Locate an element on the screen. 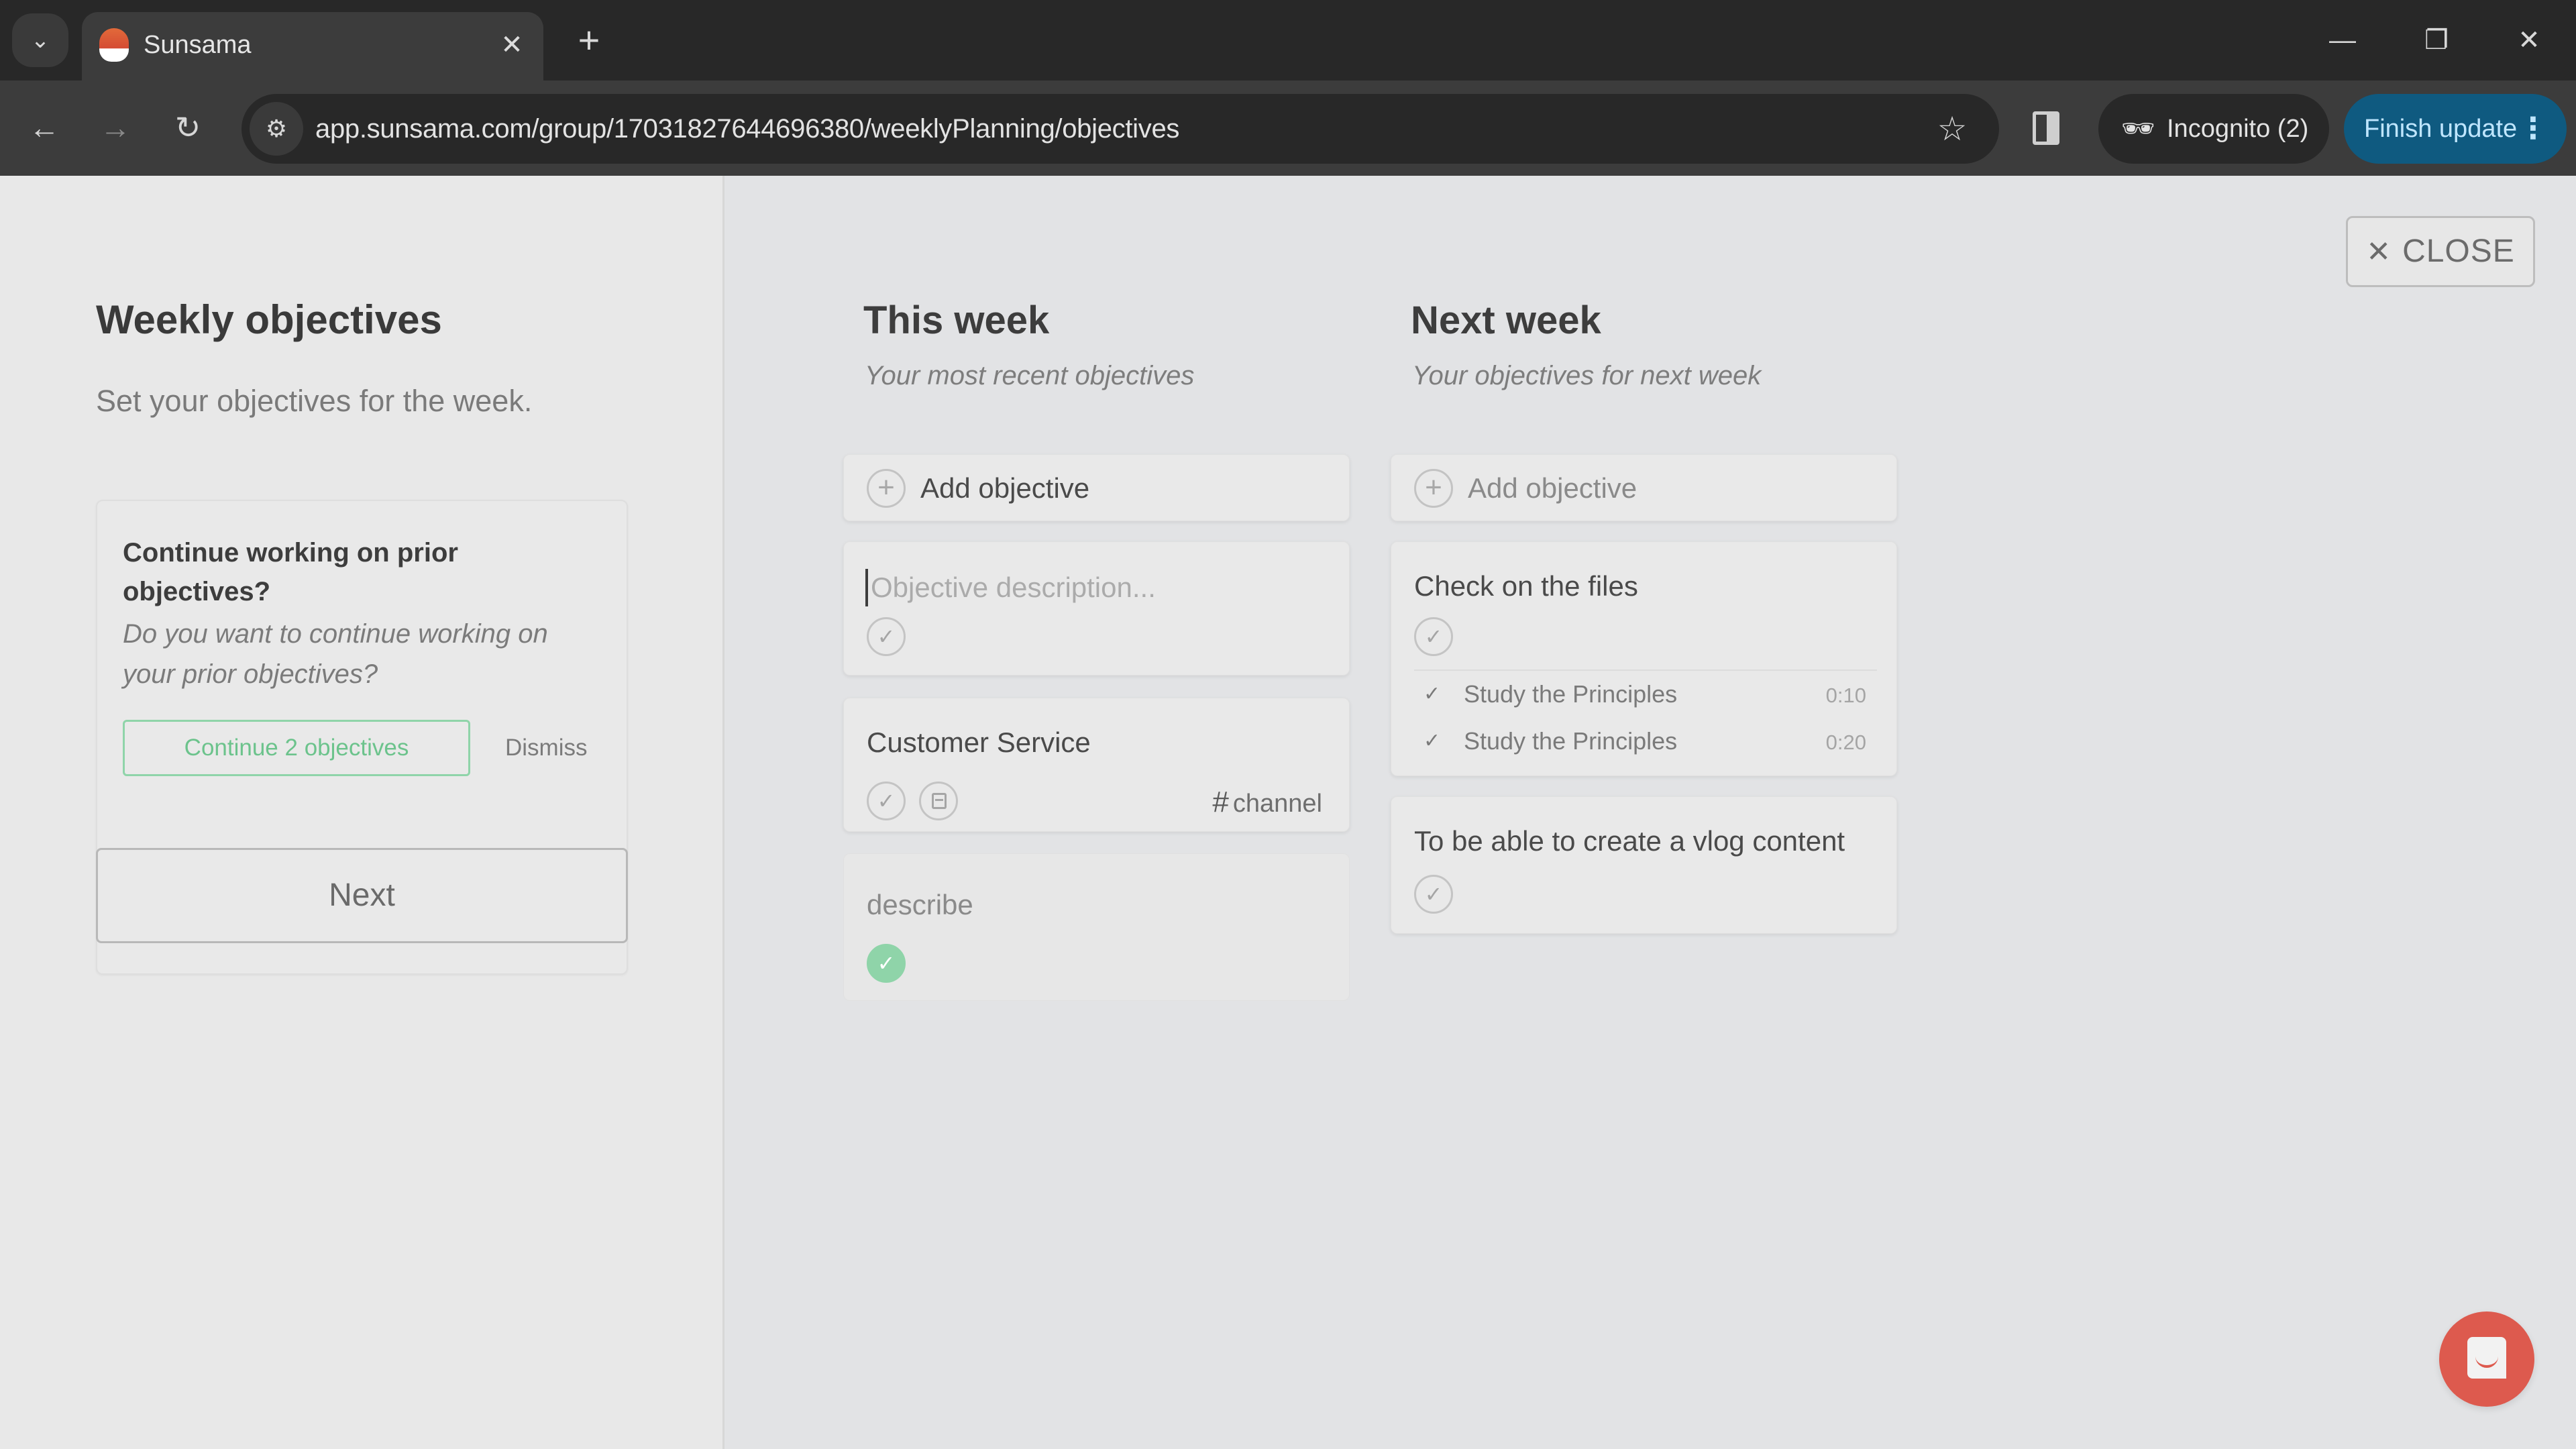  incognito-icon: 🕶 is located at coordinates (2138, 129).